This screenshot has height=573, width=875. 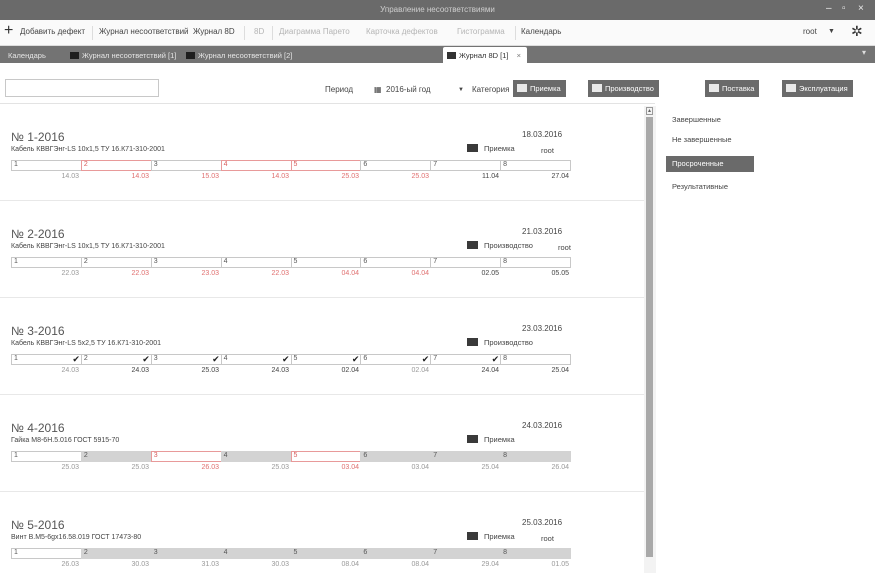 I want to click on pareto-chart-button: Диаграмма Парето, so click(x=314, y=31).